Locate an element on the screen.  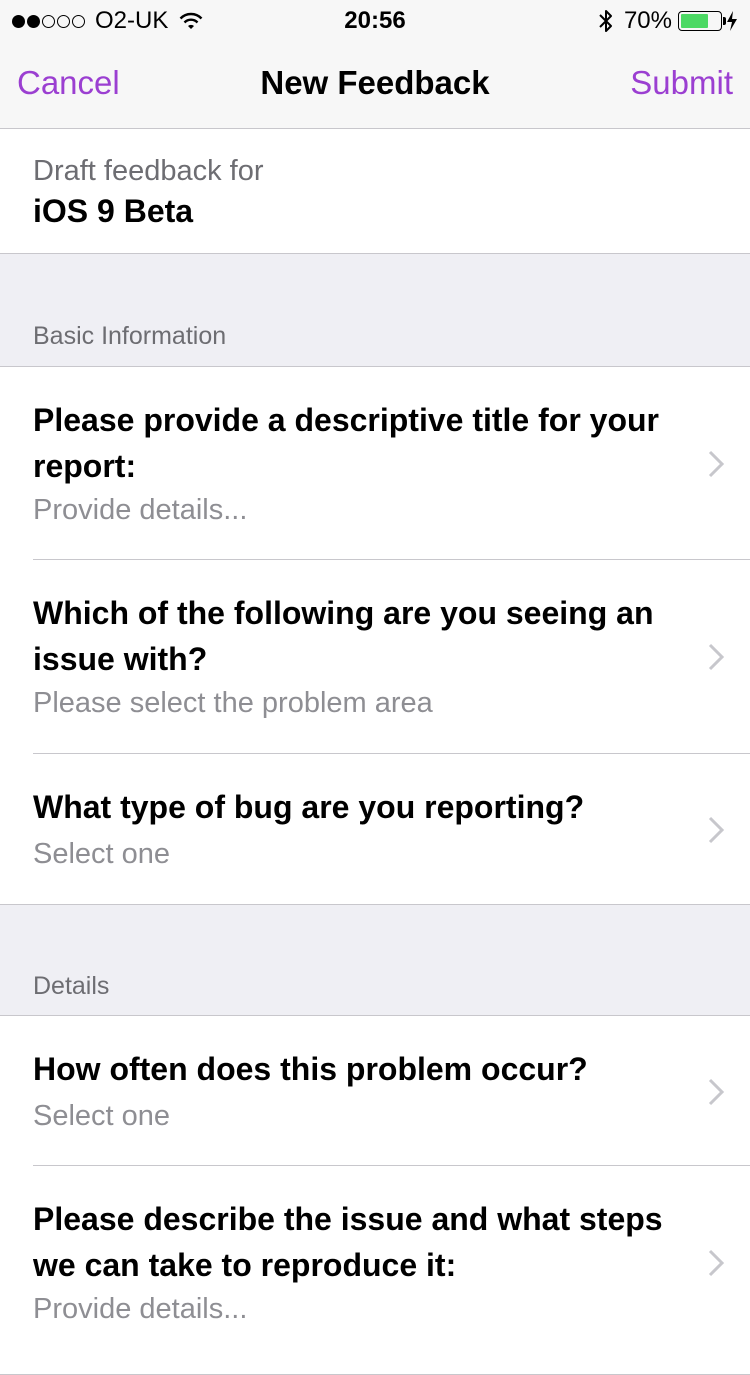
draft-label: Draft feedback for is located at coordinates (148, 171).